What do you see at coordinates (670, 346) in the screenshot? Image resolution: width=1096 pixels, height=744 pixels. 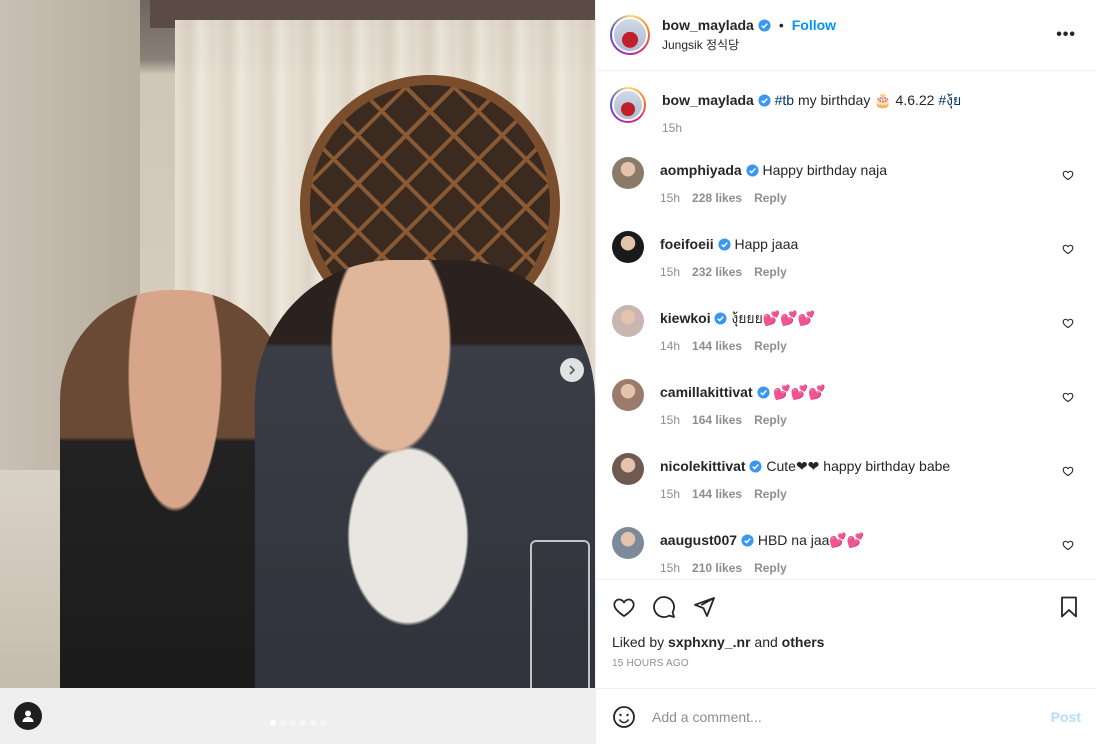 I see `comment-time: 14h` at bounding box center [670, 346].